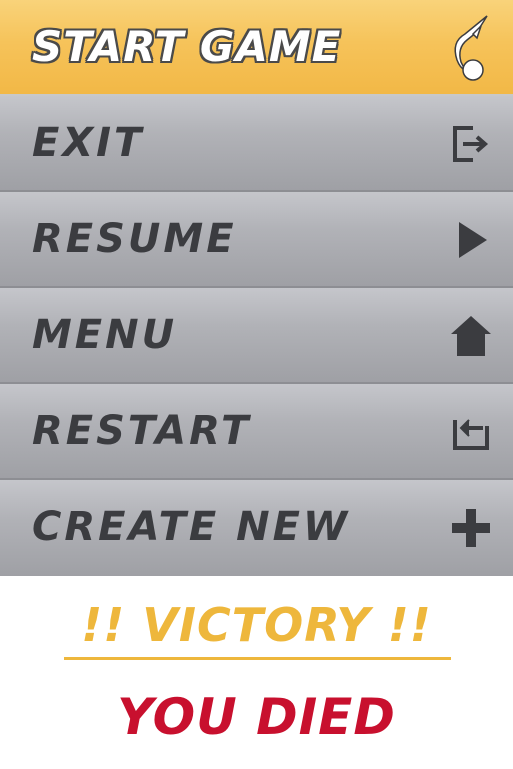 The height and width of the screenshot is (769, 513). Describe the element at coordinates (471, 432) in the screenshot. I see `restart-icon` at that location.